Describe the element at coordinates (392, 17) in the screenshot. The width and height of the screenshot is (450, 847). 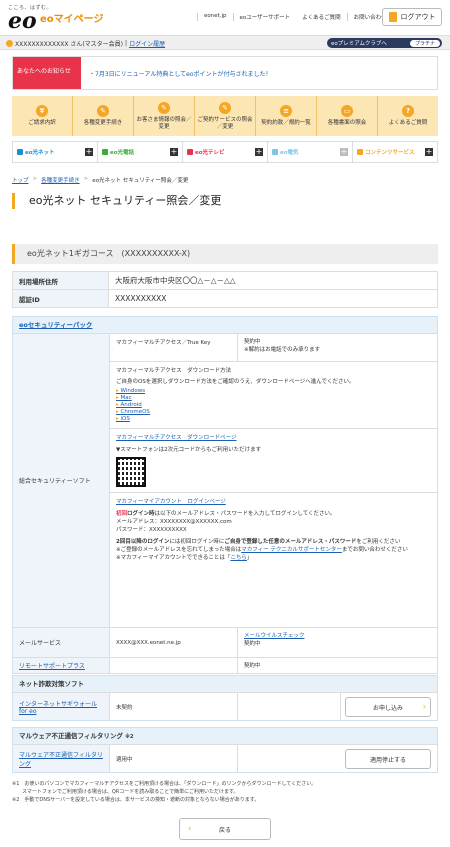
I see `logout-icon` at that location.